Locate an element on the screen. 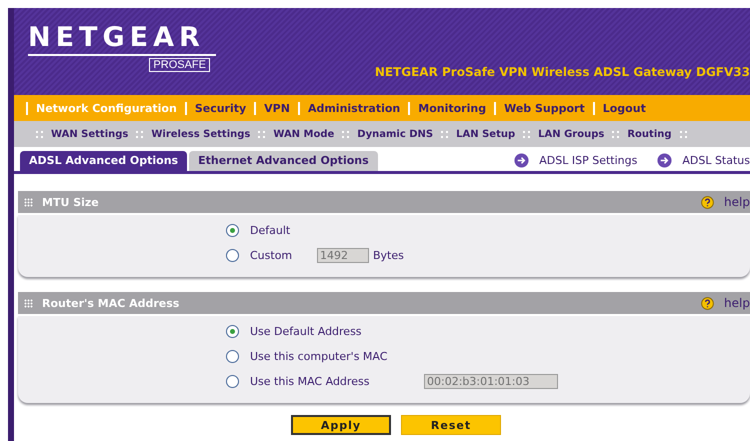  form-button: Reset is located at coordinates (451, 425).